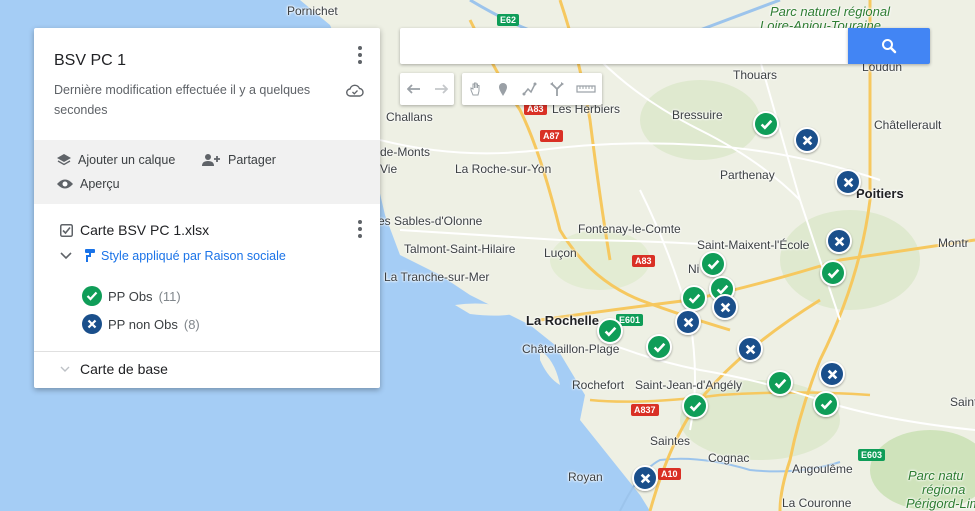 The width and height of the screenshot is (975, 511). What do you see at coordinates (729, 458) in the screenshot?
I see `map-label-cognac: Cognac` at bounding box center [729, 458].